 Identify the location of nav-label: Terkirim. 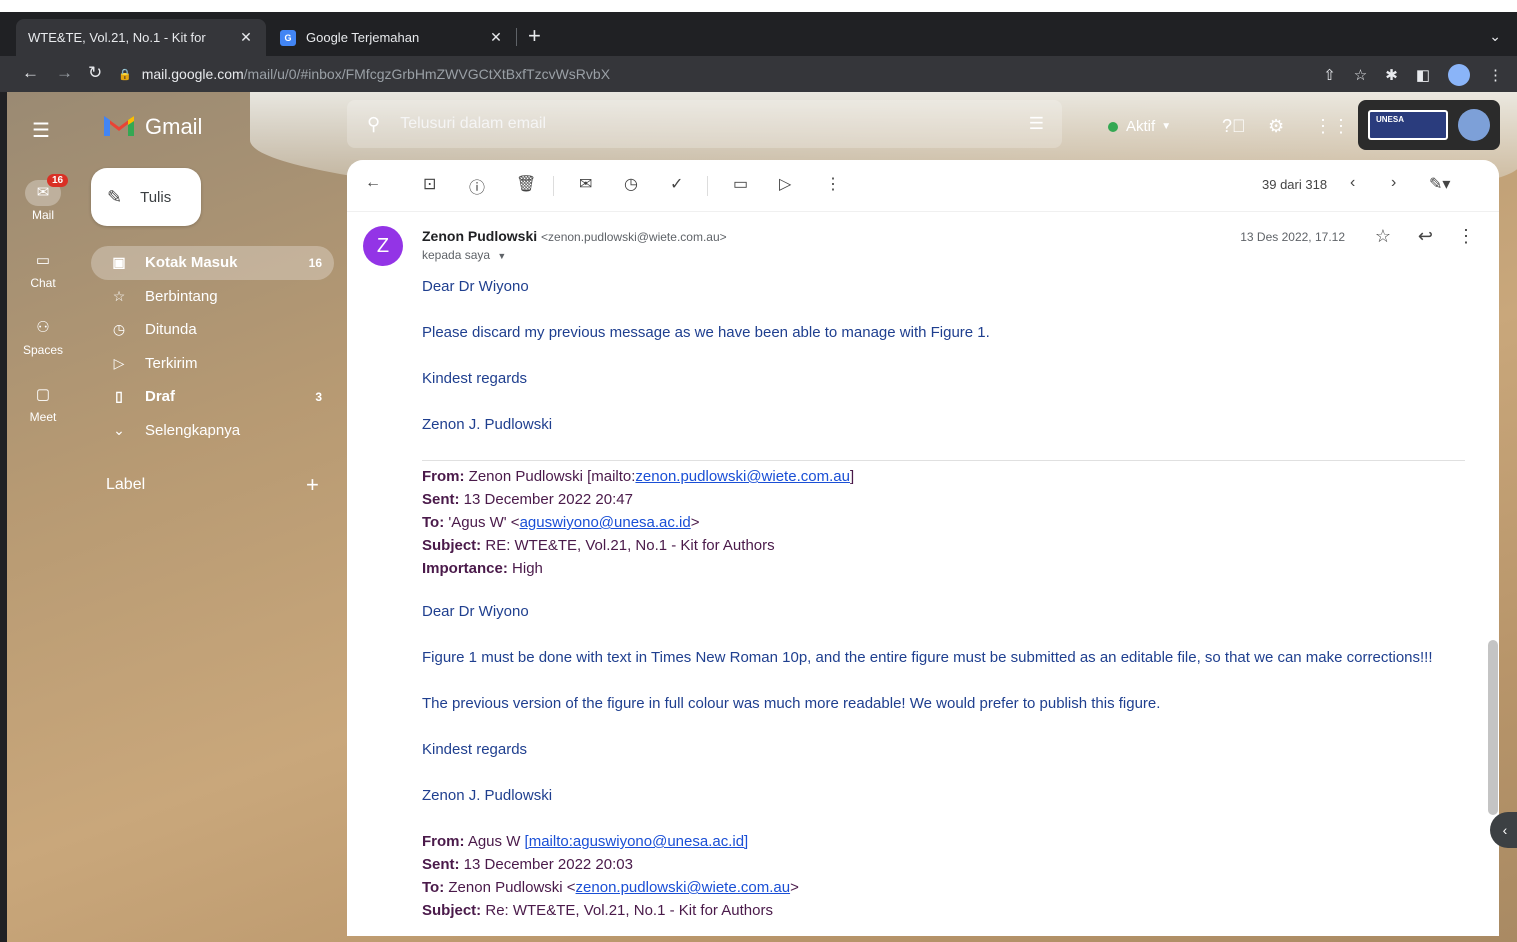
(171, 363).